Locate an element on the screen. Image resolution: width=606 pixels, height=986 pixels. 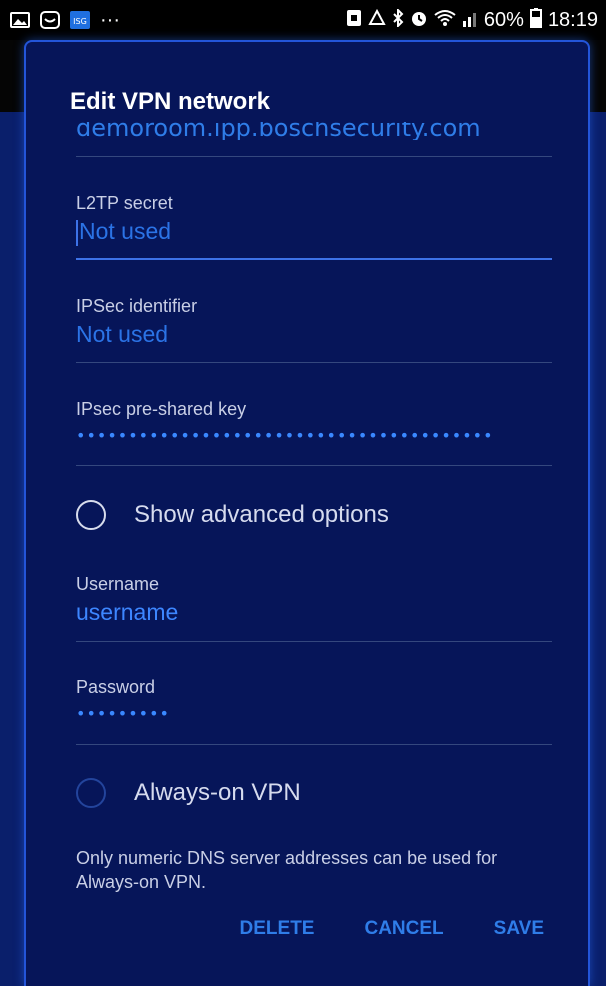
password-field: Password ••••••••• is located at coordinates (314, 700).